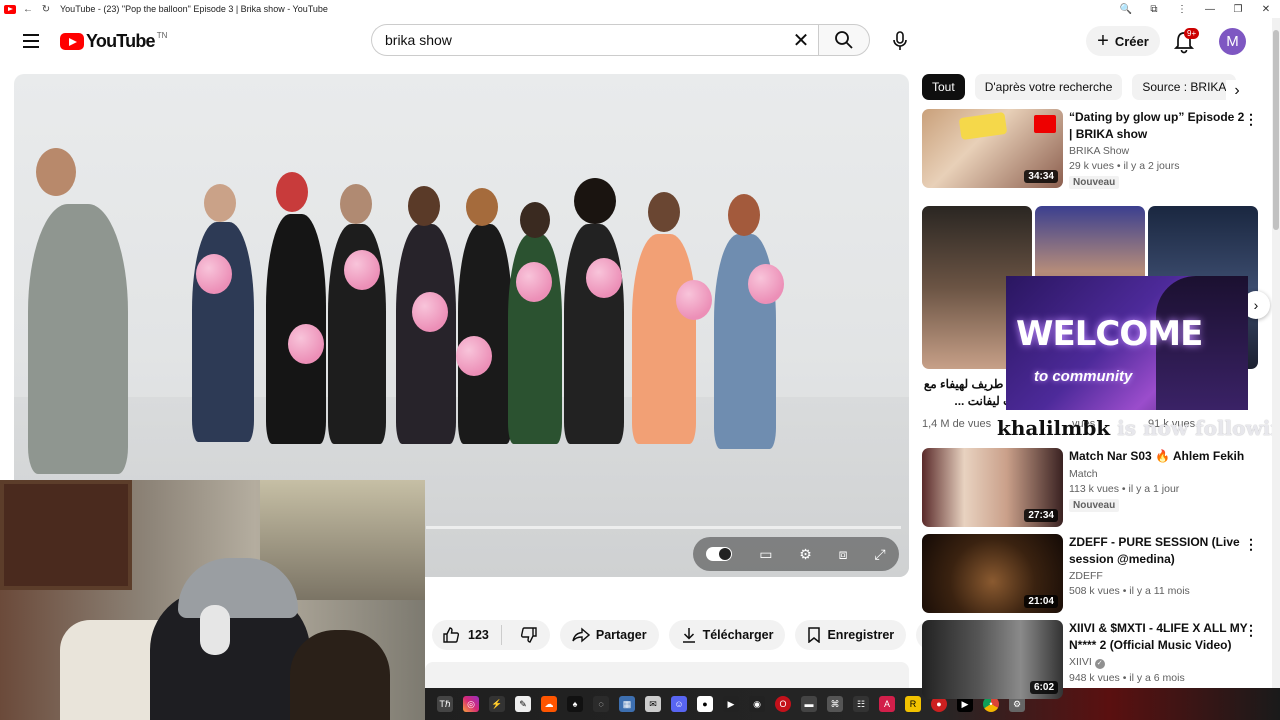  I want to click on search-box: ✕, so click(594, 40).